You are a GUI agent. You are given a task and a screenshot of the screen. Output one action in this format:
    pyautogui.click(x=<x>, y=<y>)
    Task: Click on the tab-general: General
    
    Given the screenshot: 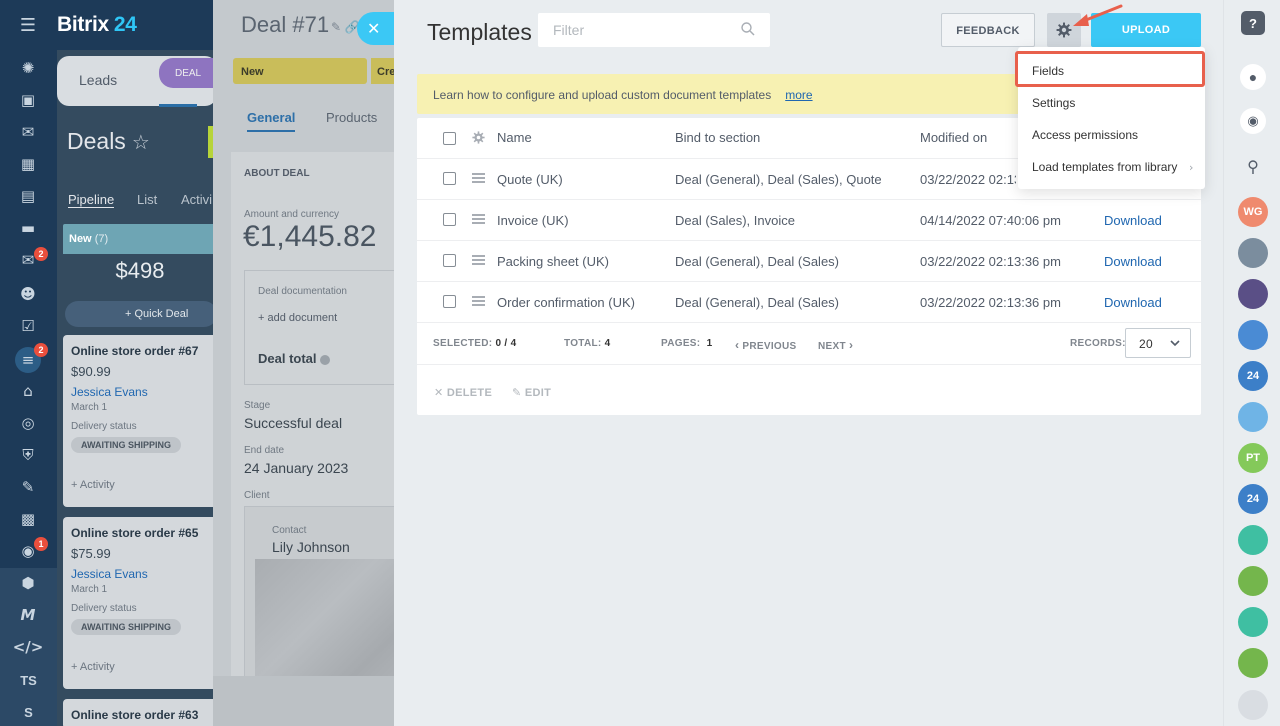 What is the action you would take?
    pyautogui.click(x=271, y=117)
    